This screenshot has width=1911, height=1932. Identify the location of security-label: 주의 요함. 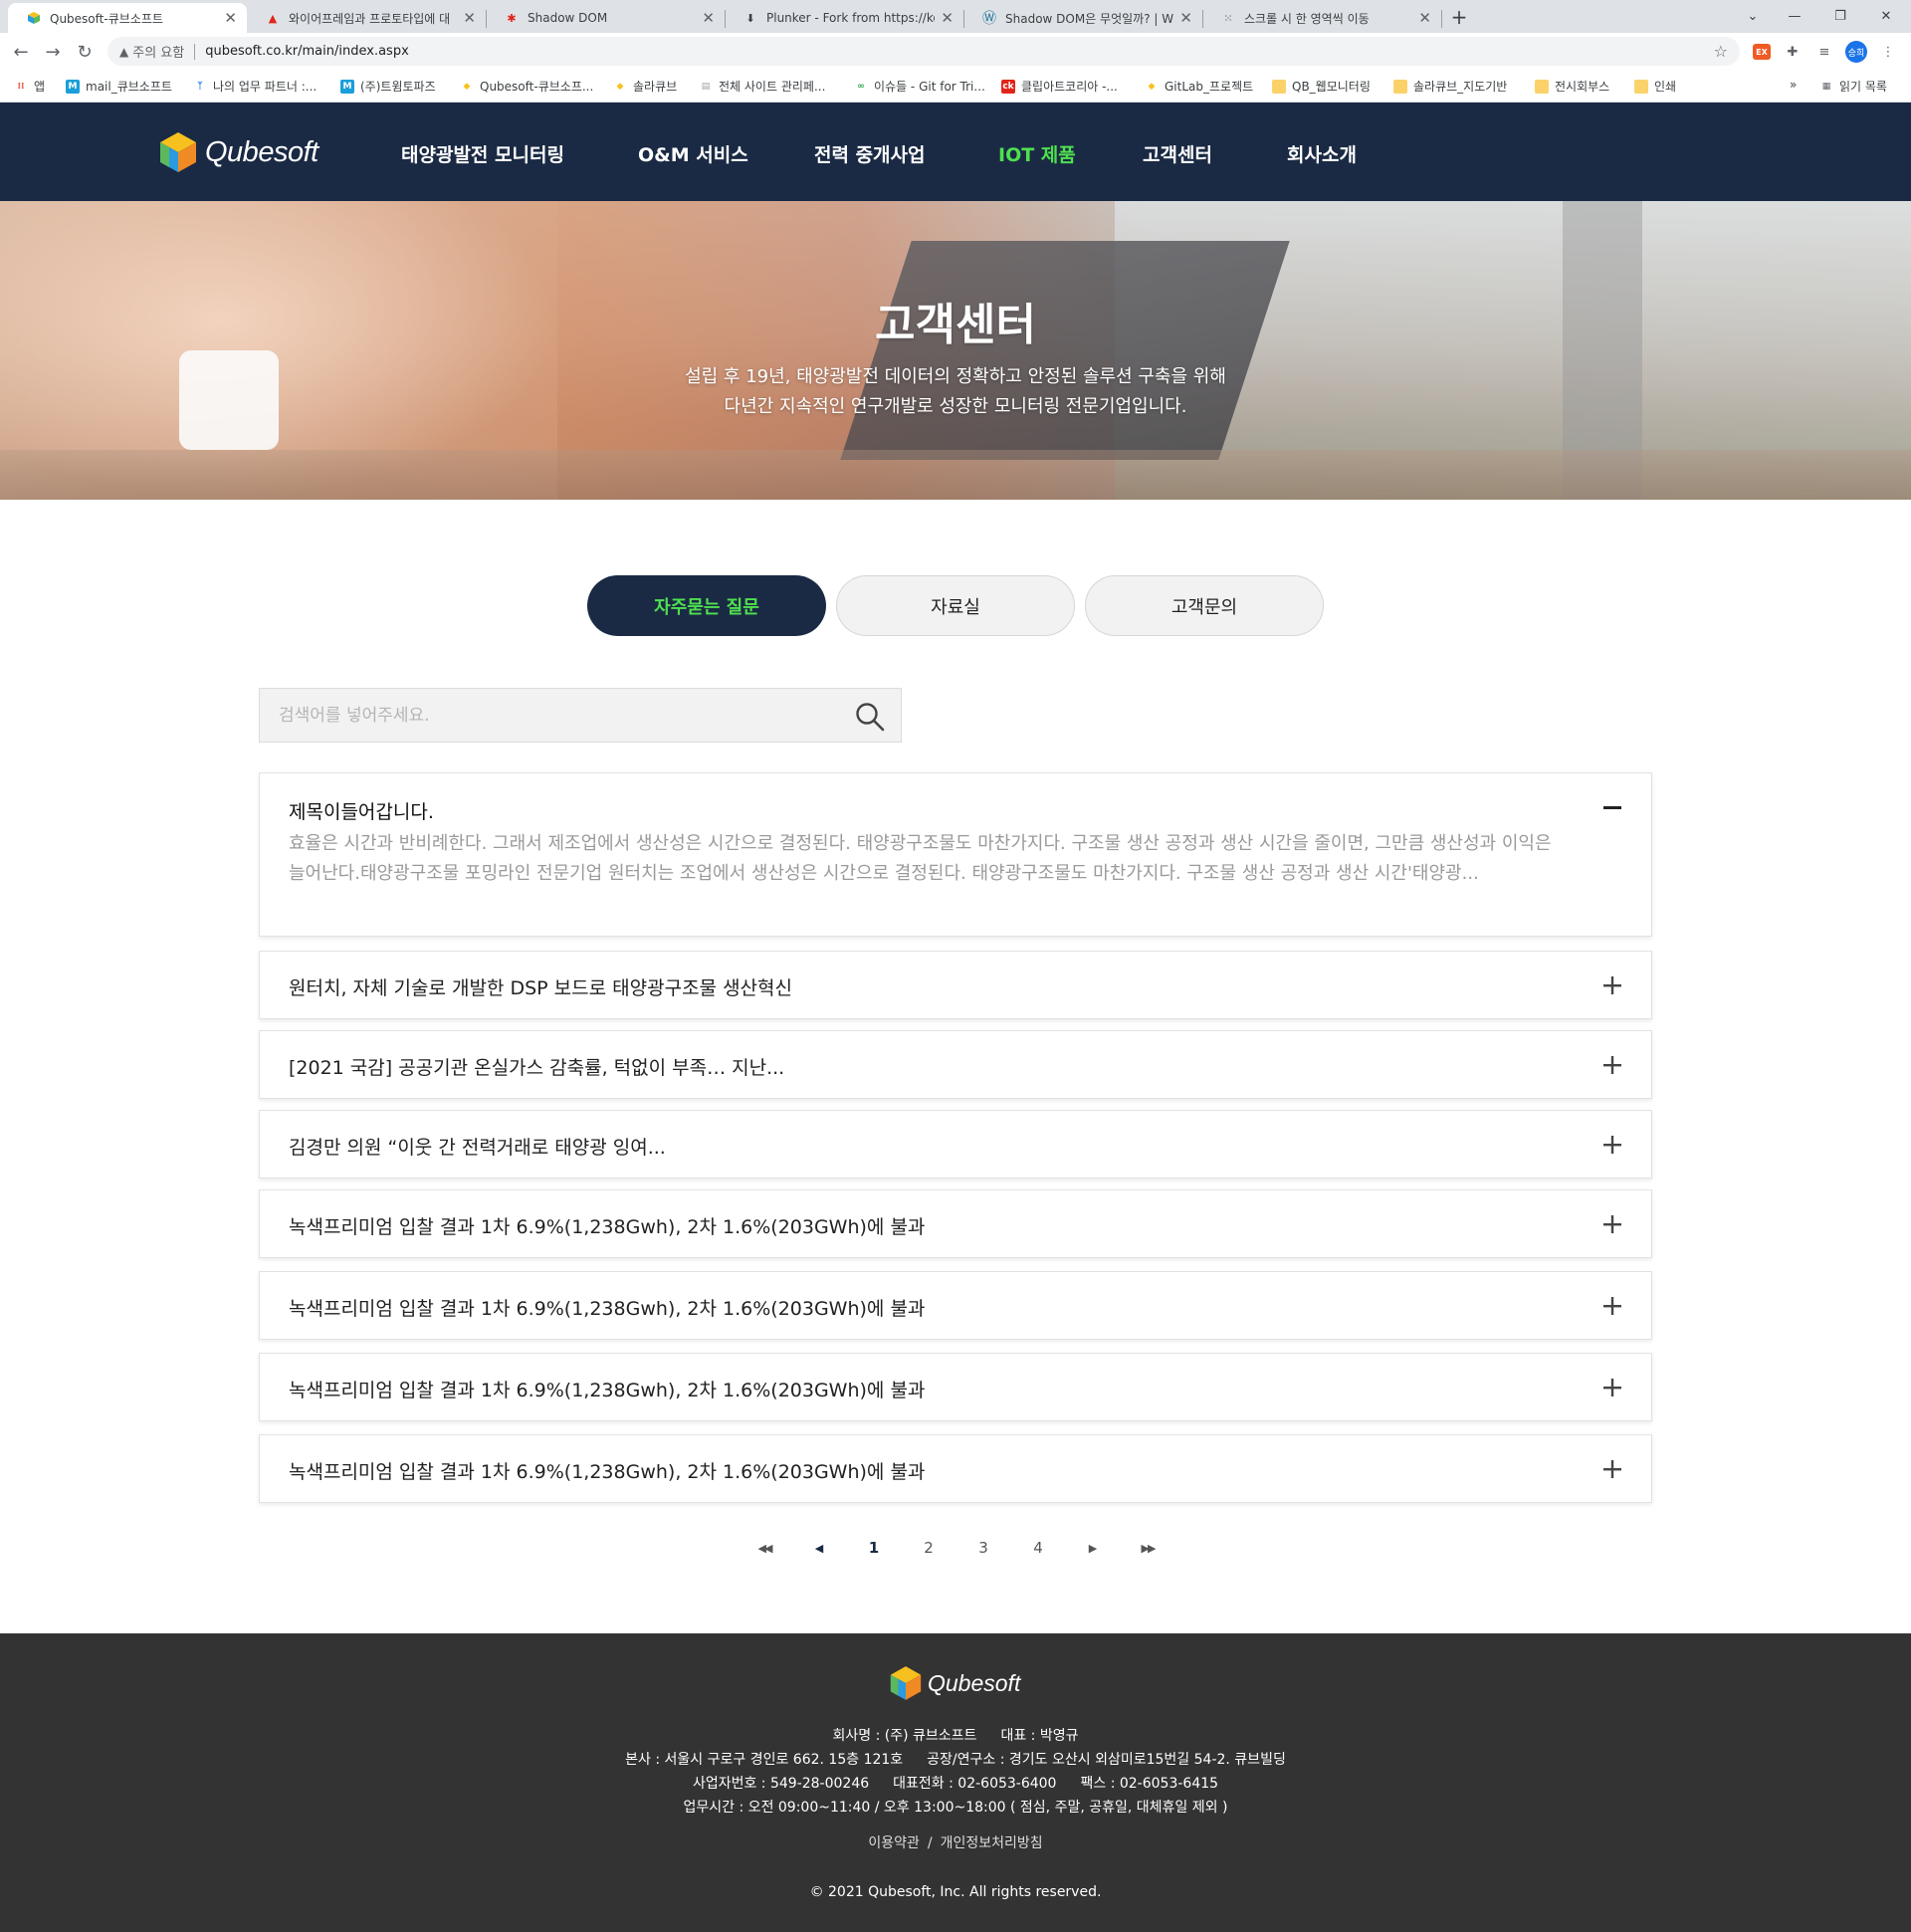
(158, 51).